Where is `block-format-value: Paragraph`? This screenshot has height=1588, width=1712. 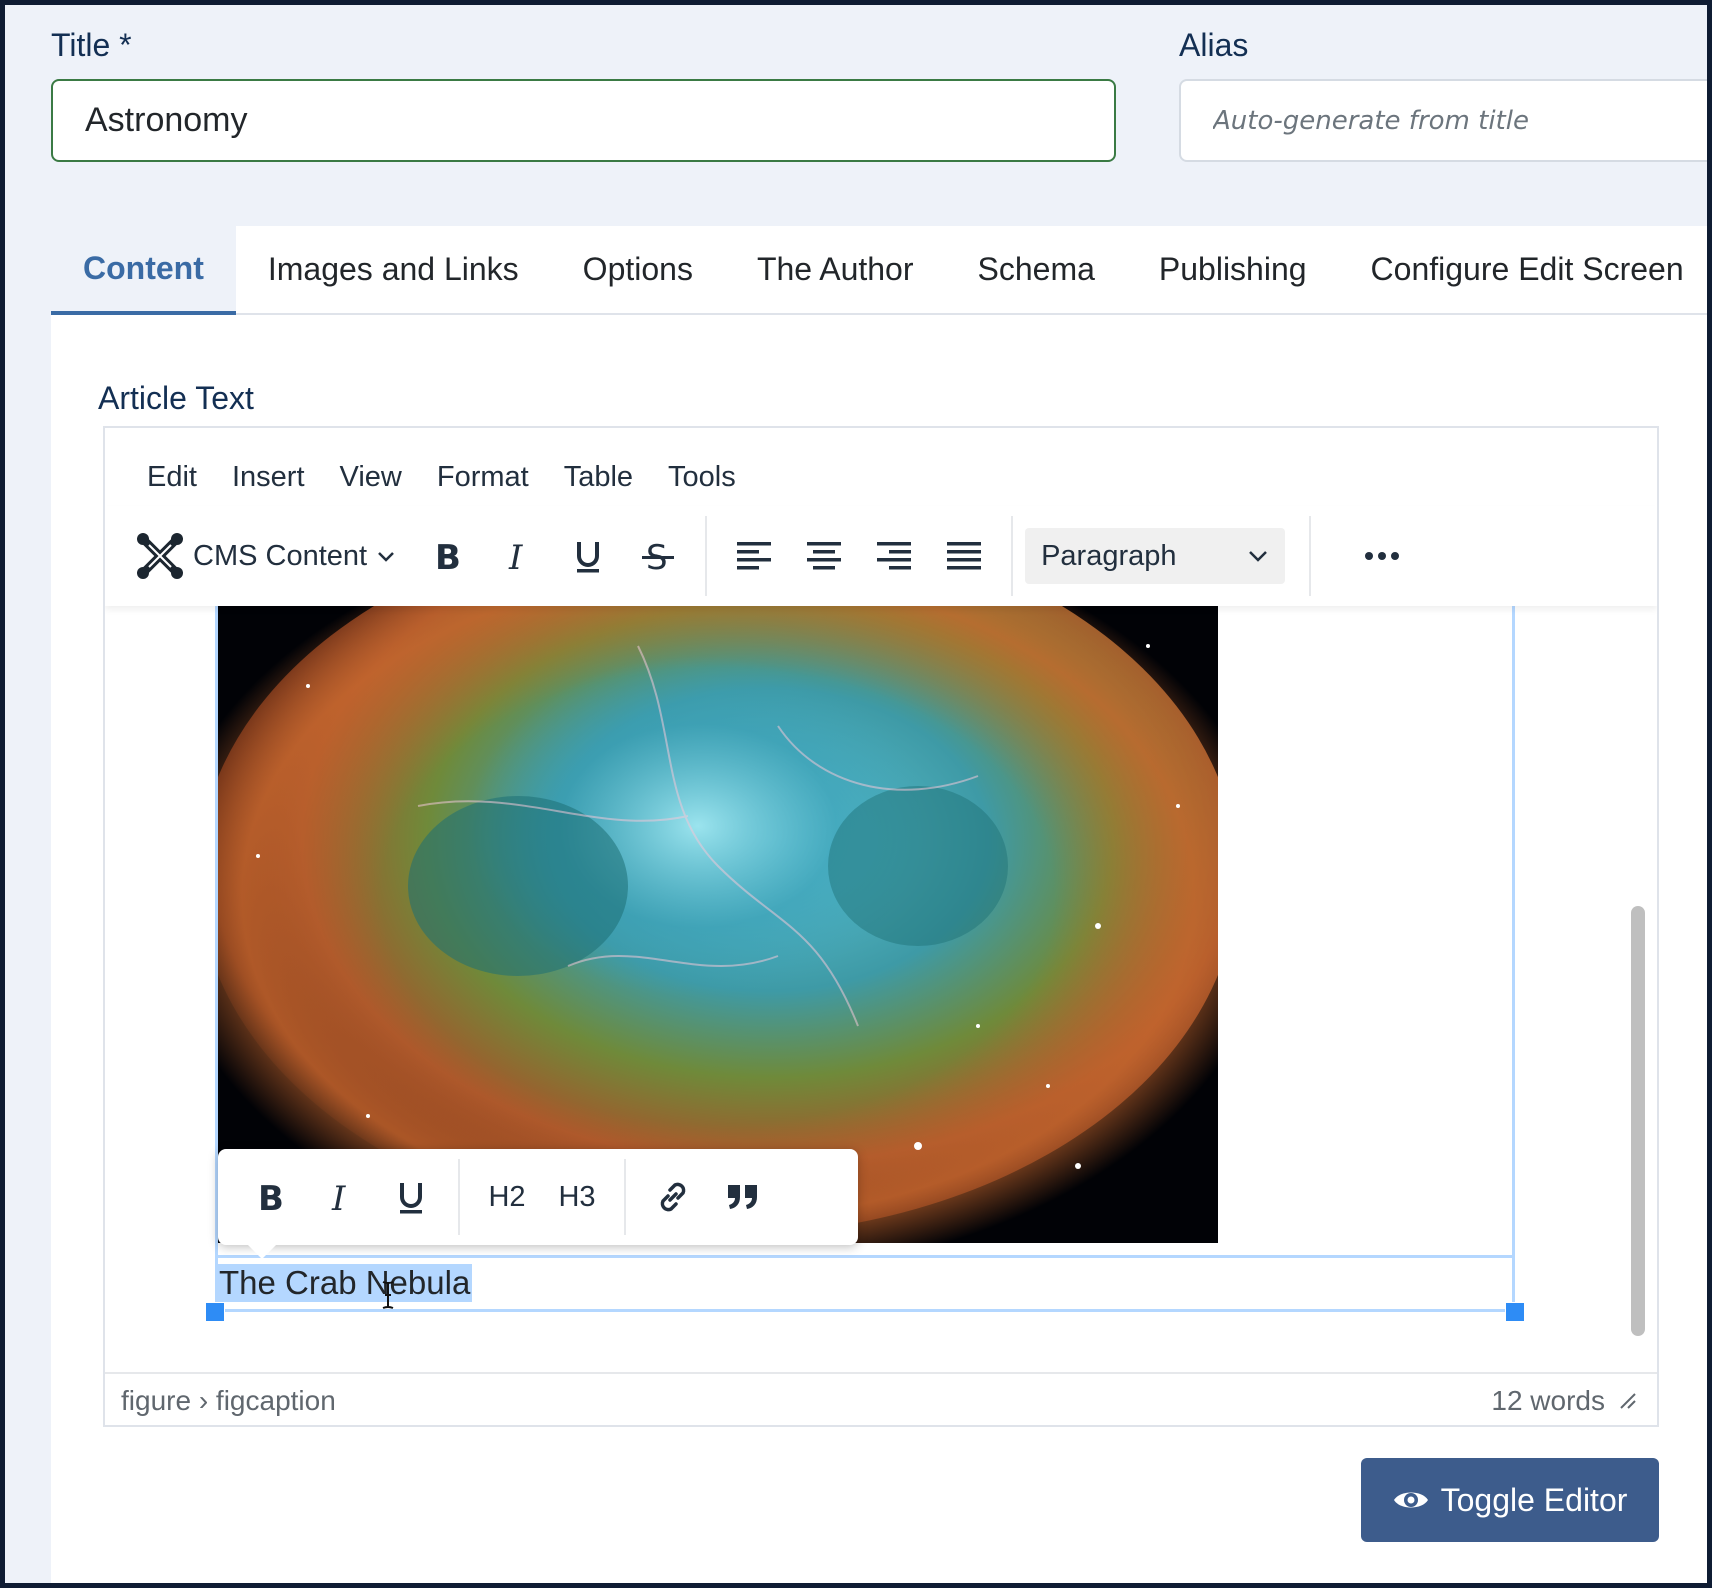
block-format-value: Paragraph is located at coordinates (1109, 555).